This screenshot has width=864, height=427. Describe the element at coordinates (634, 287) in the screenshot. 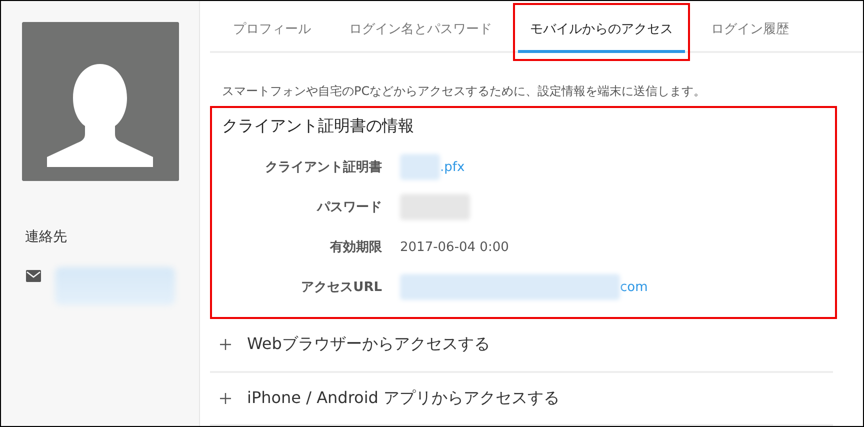

I see `url-link: com` at that location.